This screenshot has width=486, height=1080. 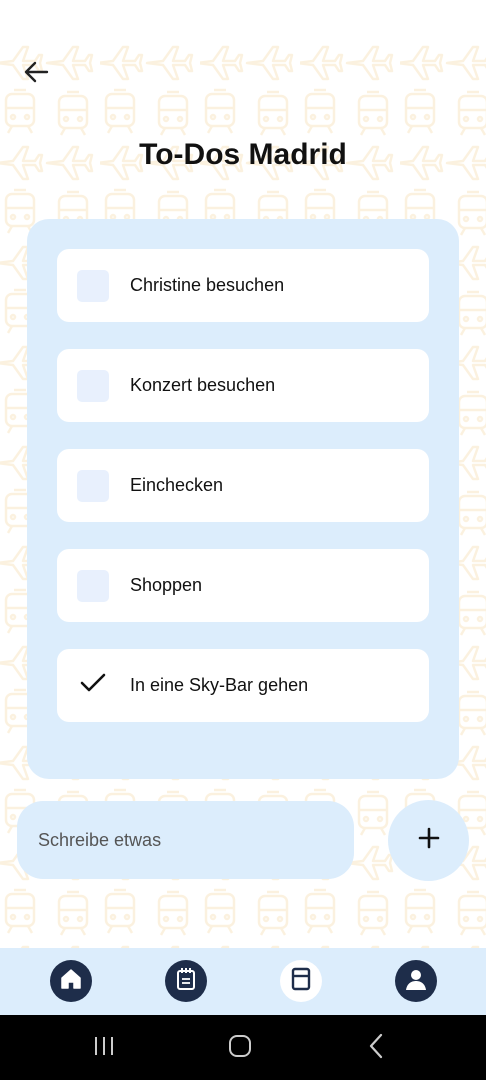 What do you see at coordinates (185, 840) in the screenshot?
I see `new-todo-input: Schreibe etwas` at bounding box center [185, 840].